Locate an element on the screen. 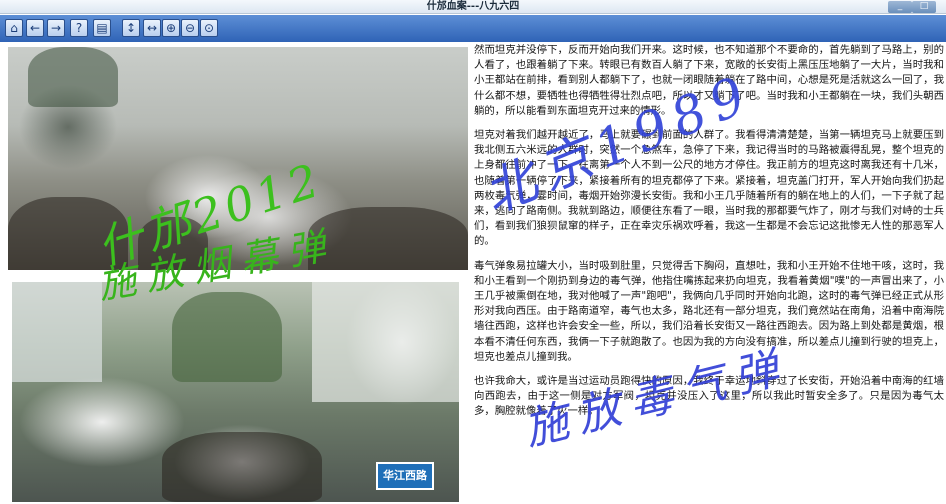 The image size is (946, 504). help-button: ? is located at coordinates (79, 28).